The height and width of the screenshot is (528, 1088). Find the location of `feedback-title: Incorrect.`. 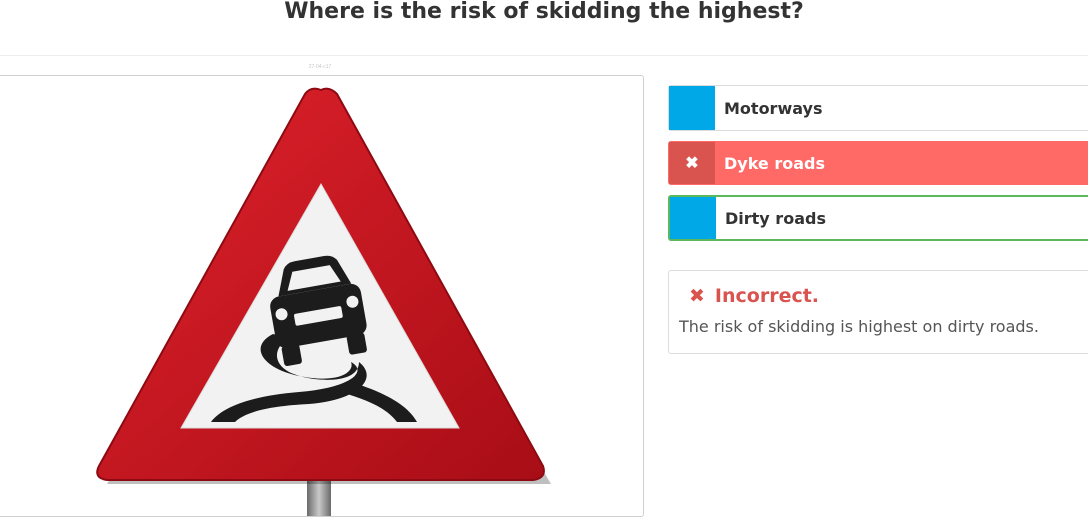

feedback-title: Incorrect. is located at coordinates (767, 296).